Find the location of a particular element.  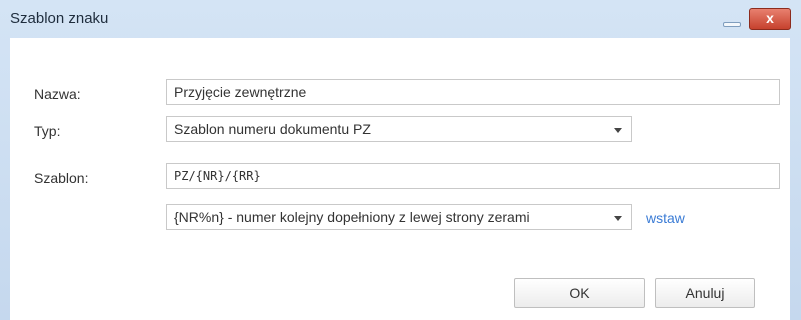

name-field: Przyjęcie zewnętrzne is located at coordinates (473, 92).